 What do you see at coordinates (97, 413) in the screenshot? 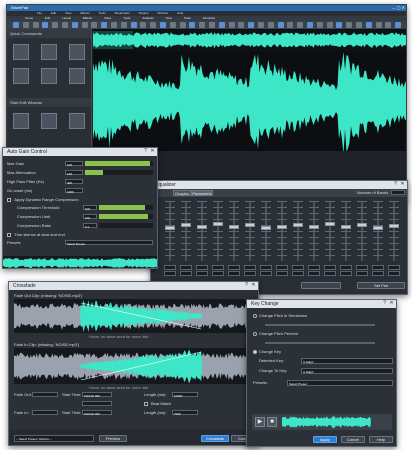
I see `fade-in-start-input: 0:00:00.000` at bounding box center [97, 413].